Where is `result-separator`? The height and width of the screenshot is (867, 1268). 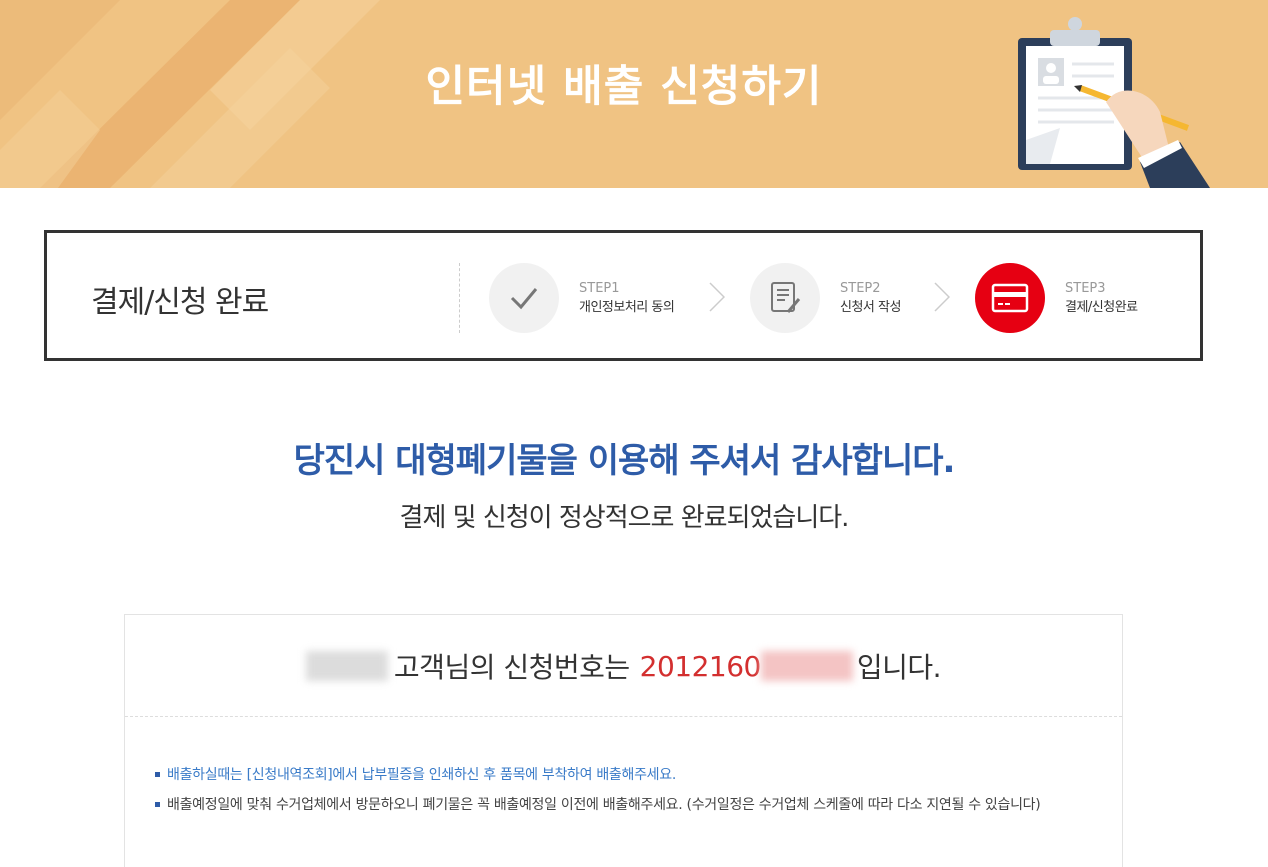
result-separator is located at coordinates (623, 716).